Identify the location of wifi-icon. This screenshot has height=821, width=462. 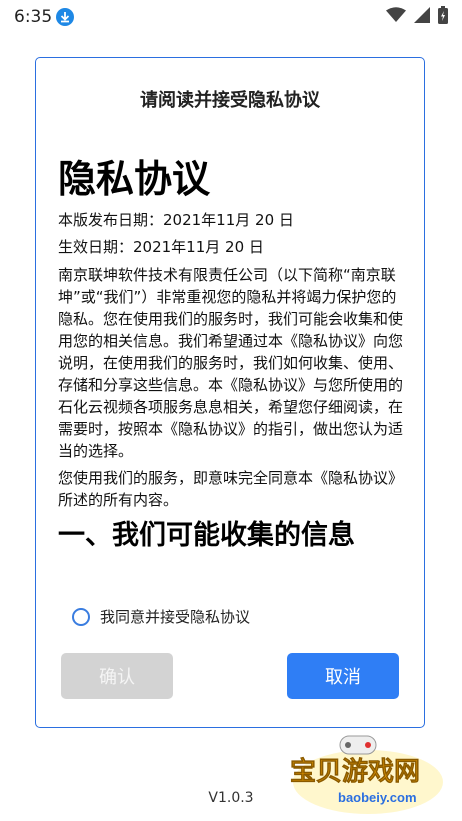
(396, 17).